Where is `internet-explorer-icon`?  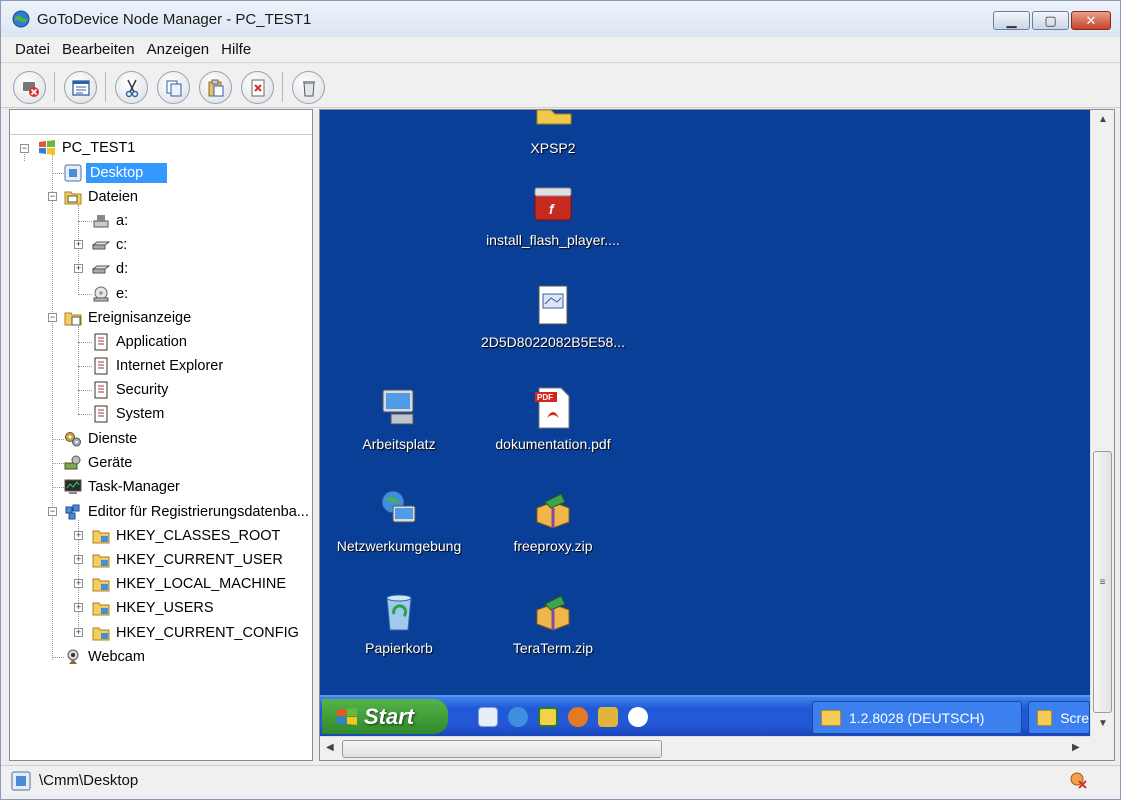 internet-explorer-icon is located at coordinates (518, 717).